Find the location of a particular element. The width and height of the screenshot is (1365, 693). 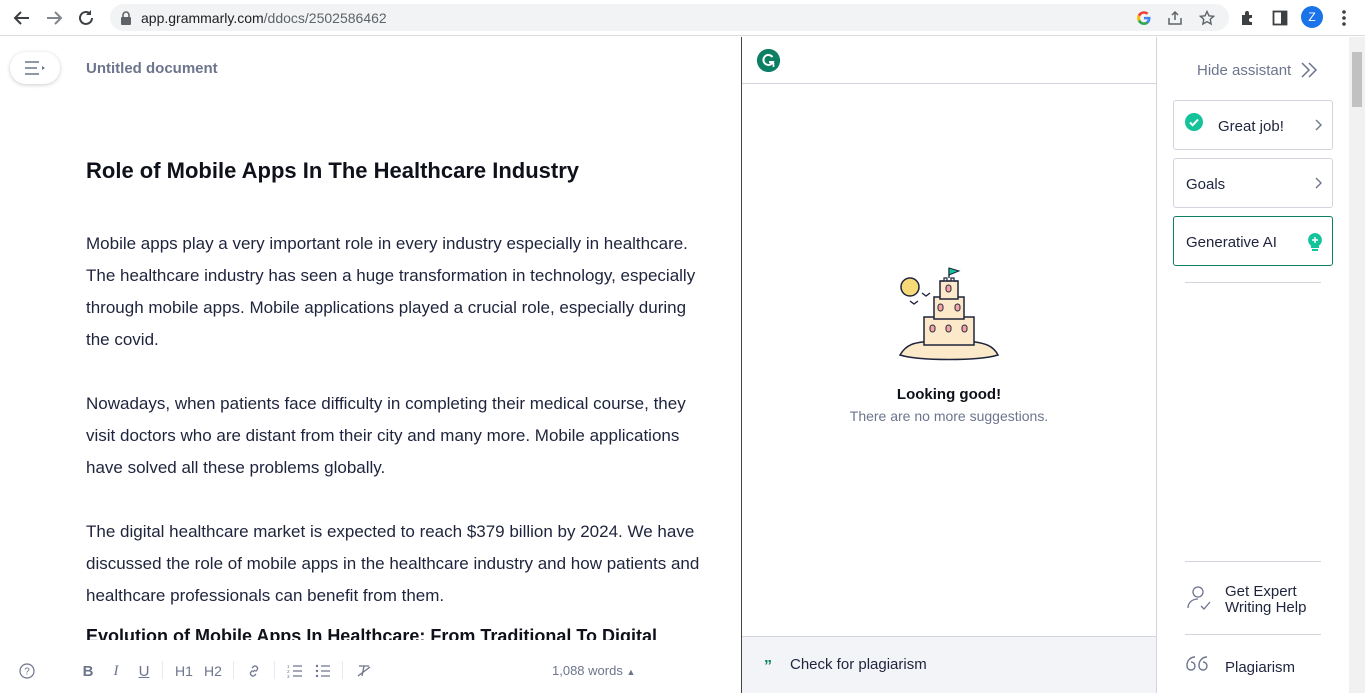

underline-button: U is located at coordinates (144, 671).